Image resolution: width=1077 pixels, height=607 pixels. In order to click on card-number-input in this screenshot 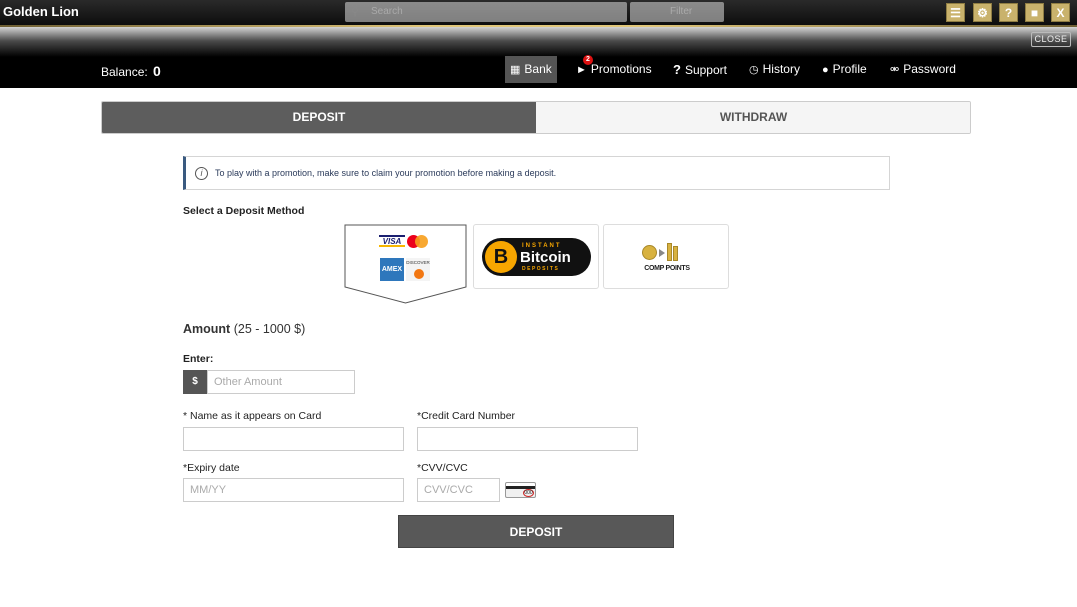, I will do `click(527, 439)`.